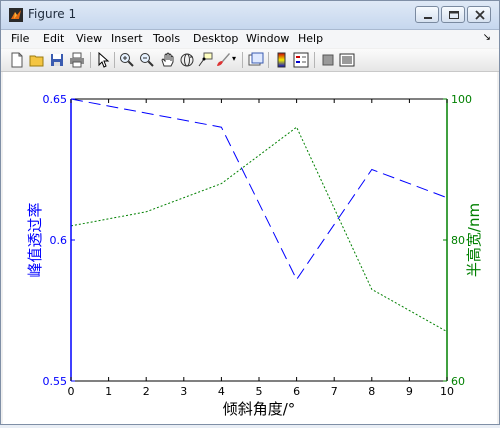  I want to click on brush-icon, so click(223, 60).